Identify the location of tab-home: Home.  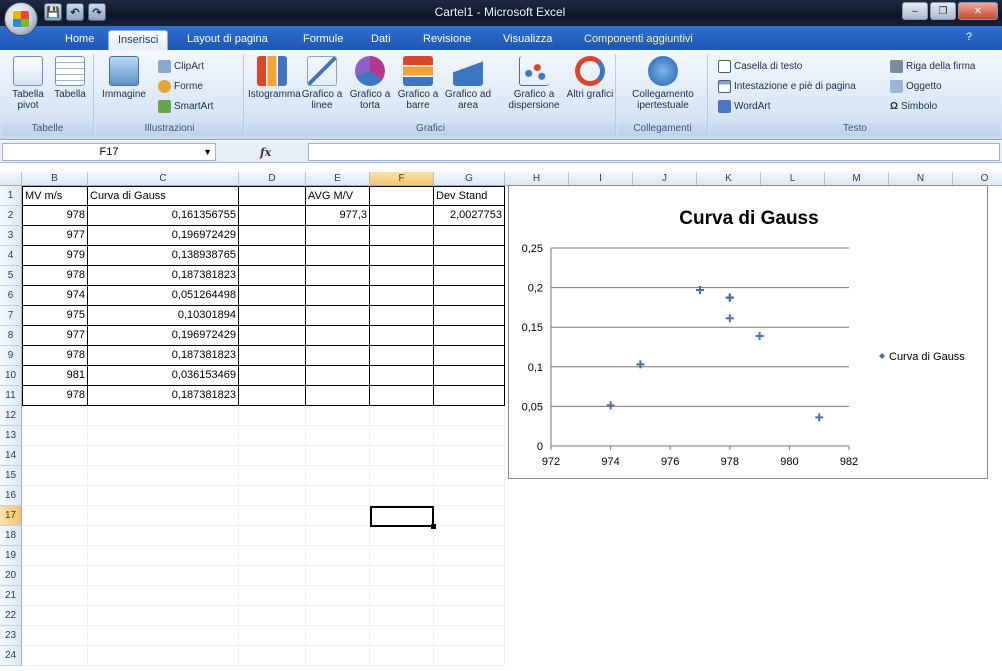
(79, 40).